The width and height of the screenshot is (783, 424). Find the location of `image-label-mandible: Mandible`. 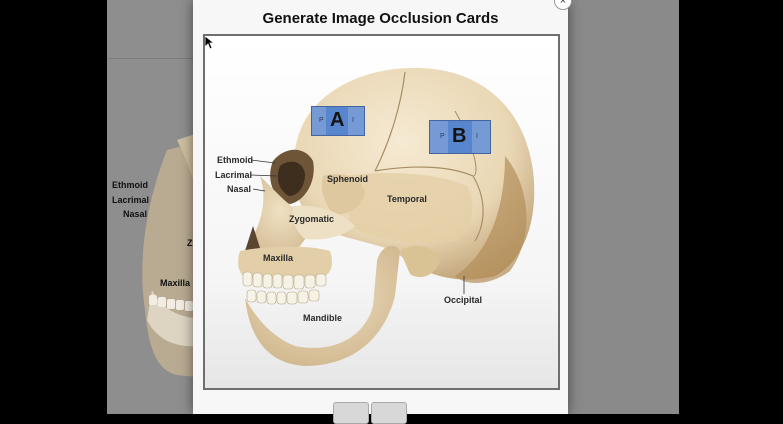

image-label-mandible: Mandible is located at coordinates (322, 318).